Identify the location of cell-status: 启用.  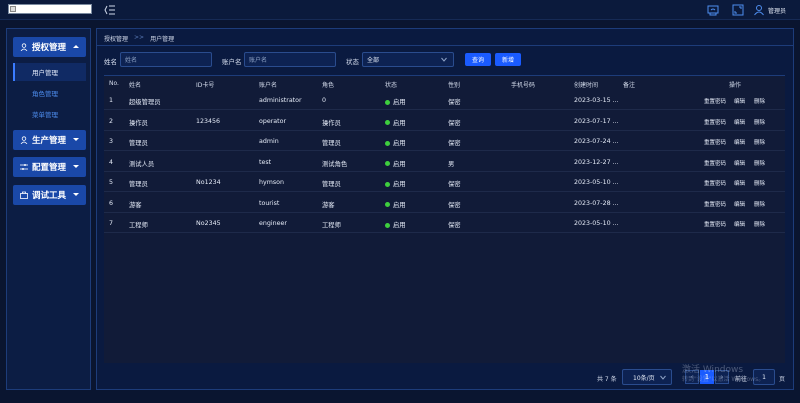
(395, 224).